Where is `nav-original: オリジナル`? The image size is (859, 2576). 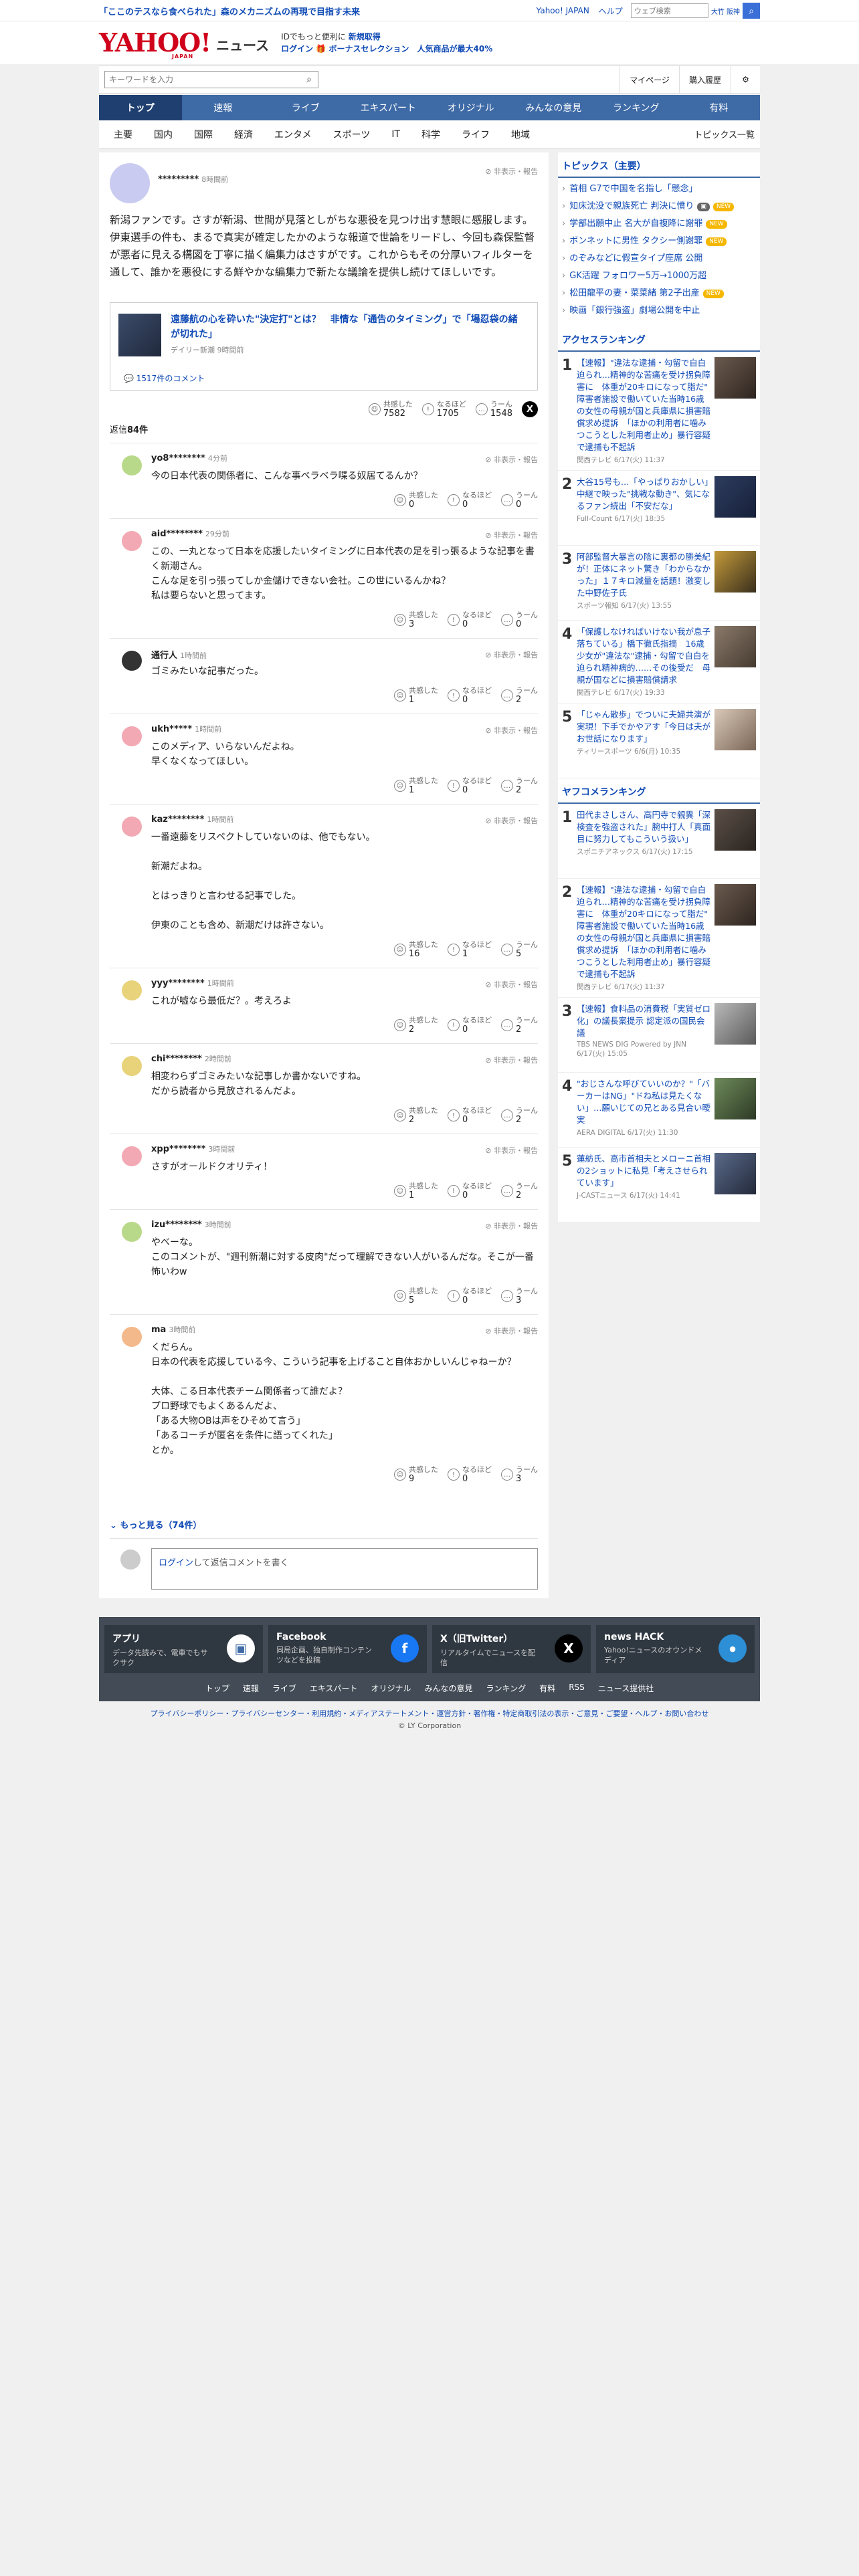
nav-original: オリジナル is located at coordinates (471, 107).